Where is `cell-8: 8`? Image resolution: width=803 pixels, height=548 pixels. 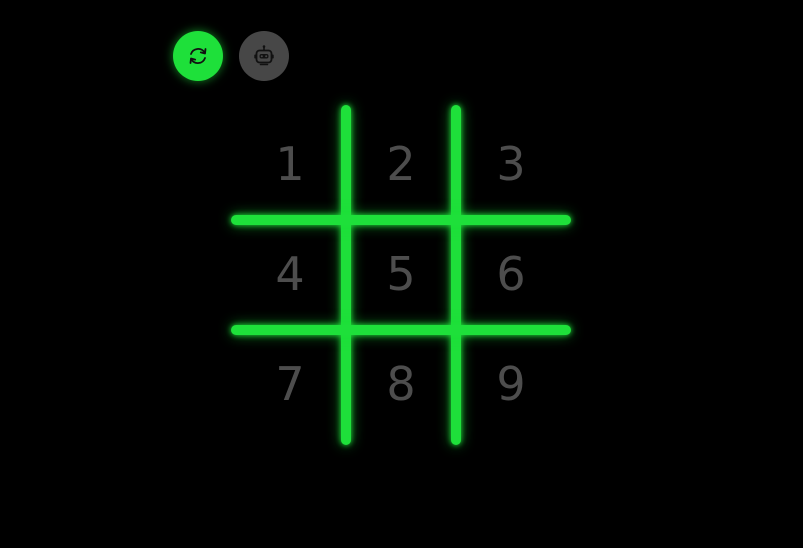 cell-8: 8 is located at coordinates (401, 384).